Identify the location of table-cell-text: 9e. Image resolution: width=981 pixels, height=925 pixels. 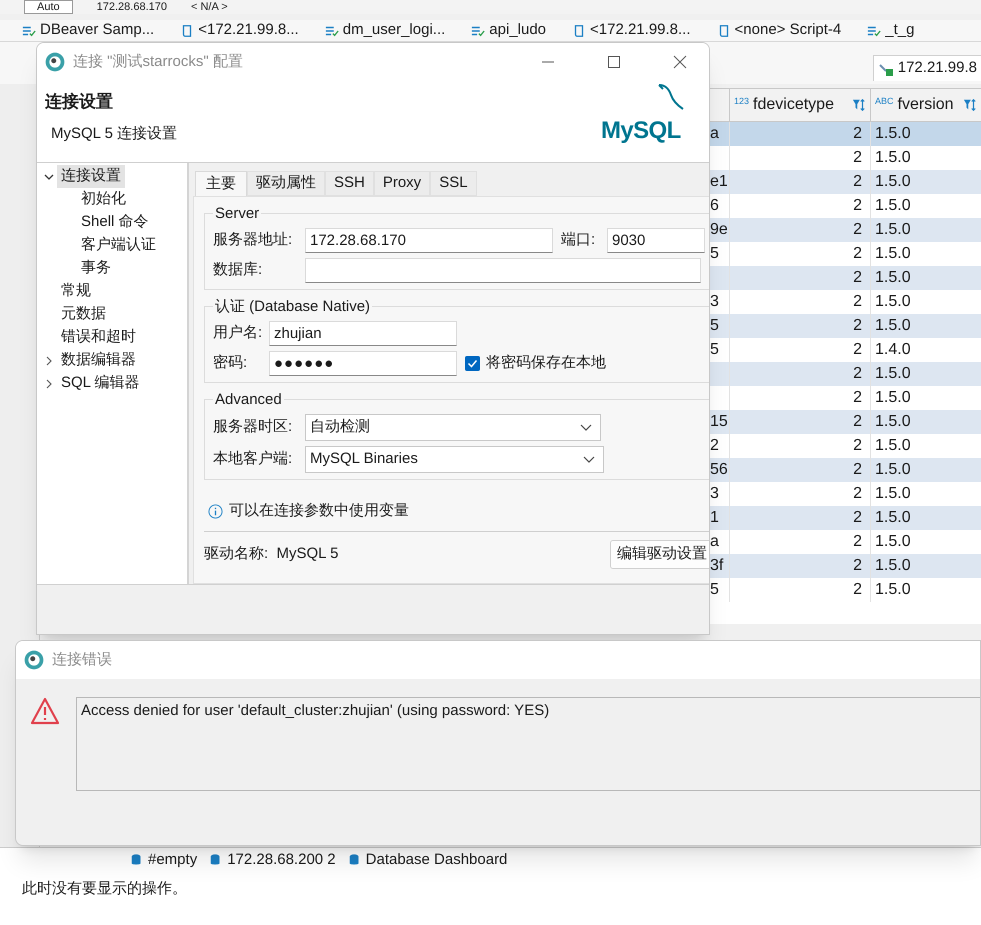
(719, 230).